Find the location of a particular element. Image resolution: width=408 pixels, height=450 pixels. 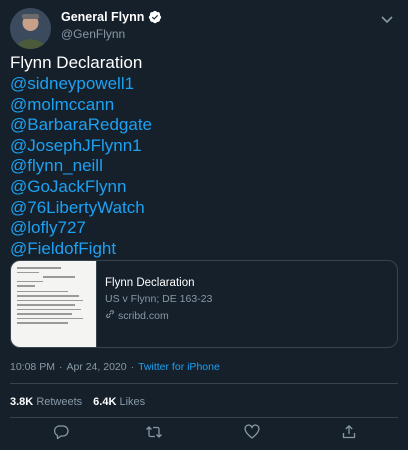

reply-icon is located at coordinates (61, 434).